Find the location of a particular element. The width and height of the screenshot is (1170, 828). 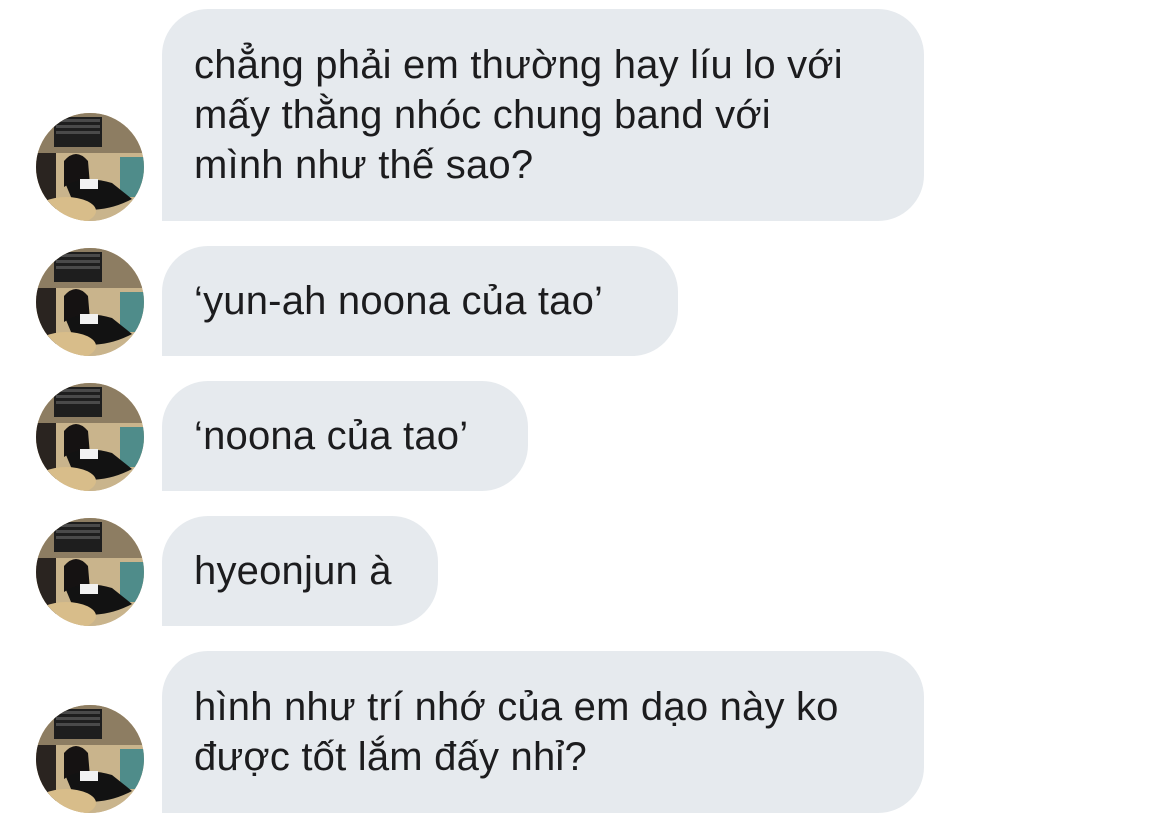

message-bubble: ‘noona của tao’ is located at coordinates (345, 436).